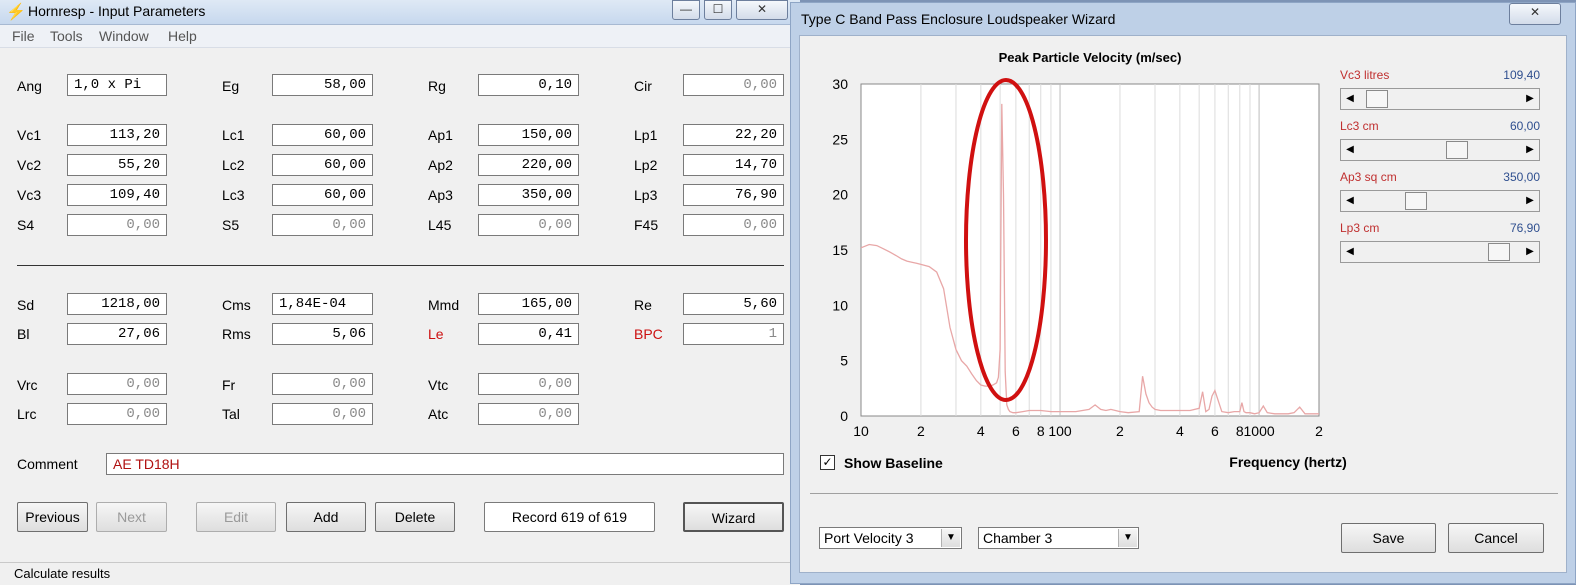 This screenshot has width=1576, height=585. I want to click on lrc-field: 0,00, so click(117, 414).